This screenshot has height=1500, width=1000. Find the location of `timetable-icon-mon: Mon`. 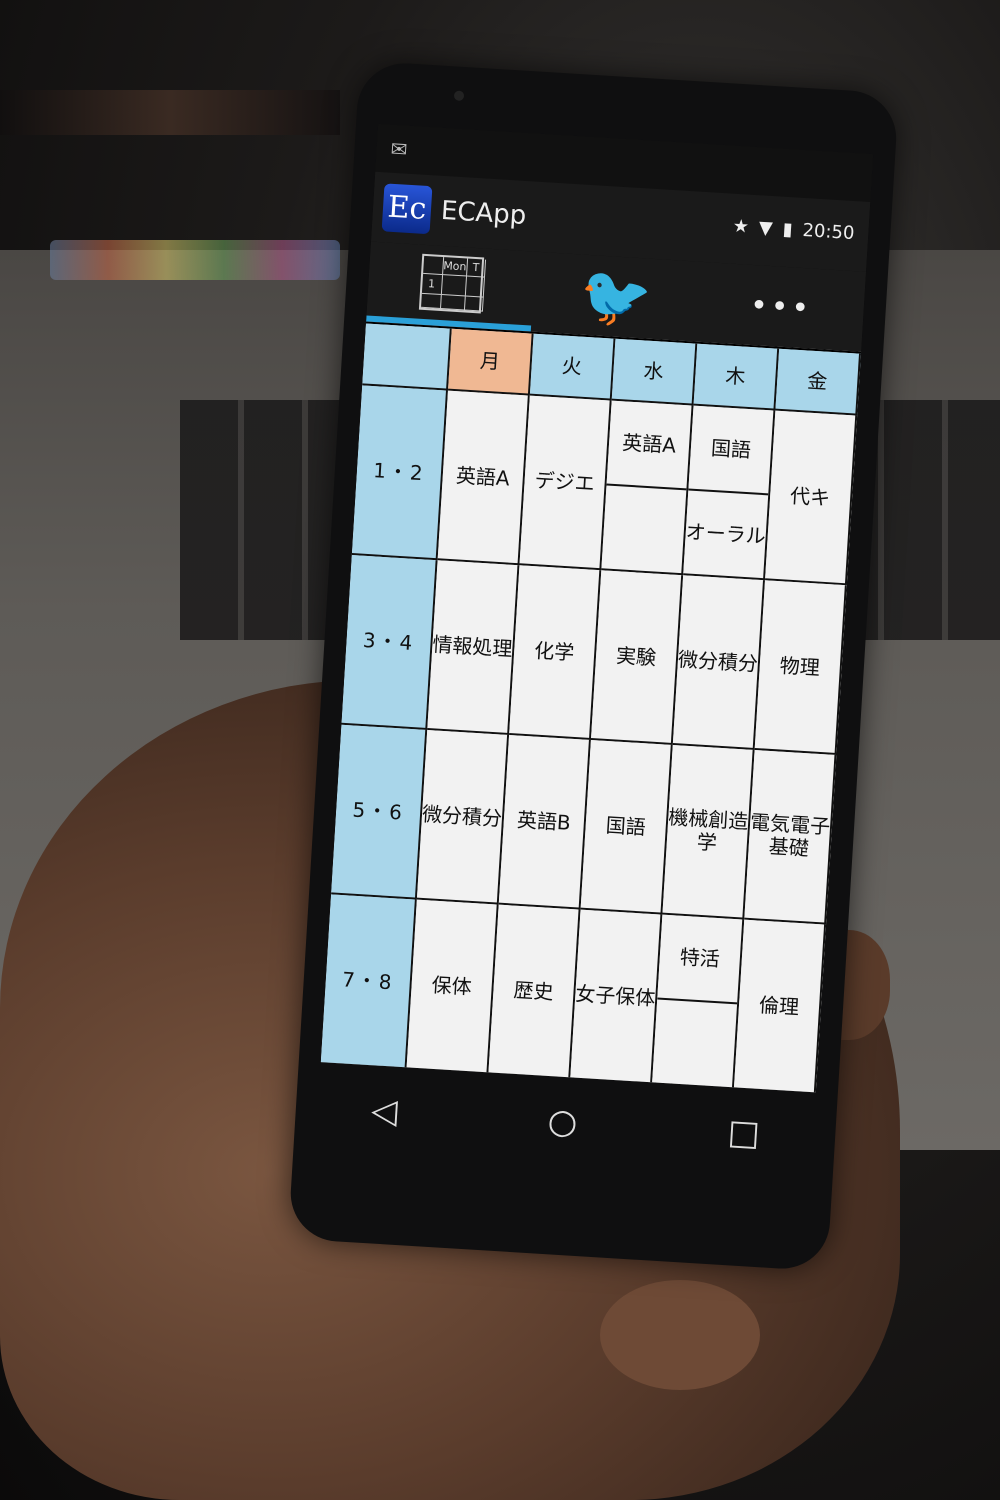

timetable-icon-mon: Mon is located at coordinates (455, 267).